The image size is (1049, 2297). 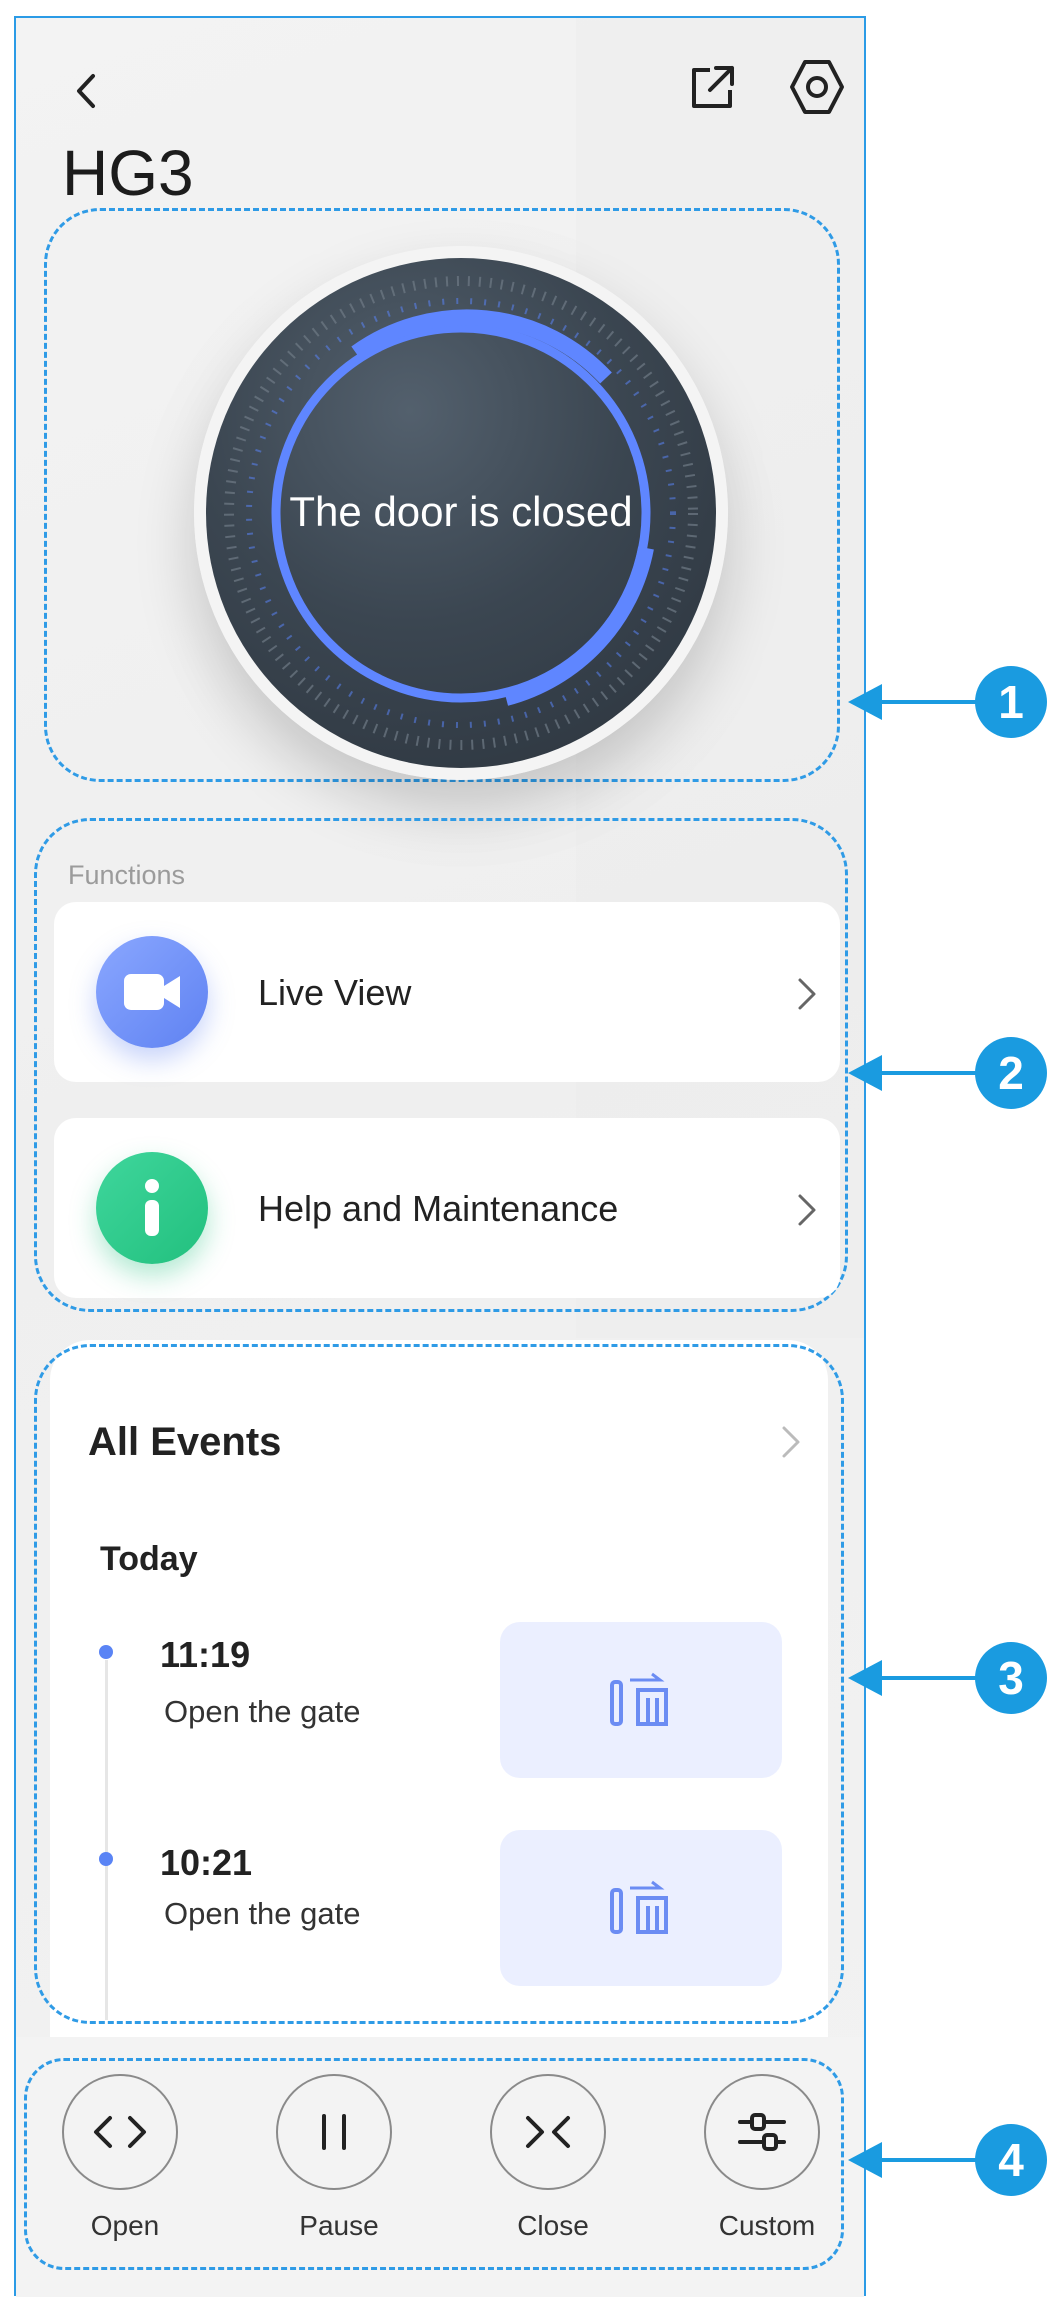 I want to click on gear-hexagon-icon, so click(x=817, y=87).